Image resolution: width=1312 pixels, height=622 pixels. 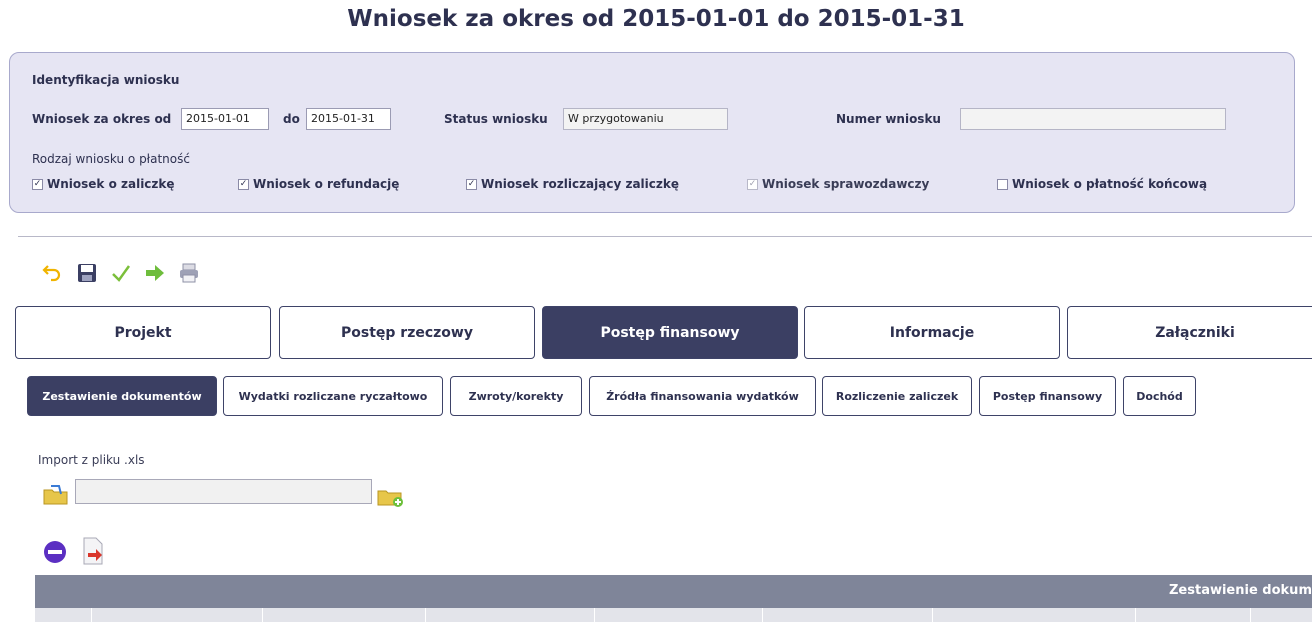 What do you see at coordinates (846, 184) in the screenshot?
I see `checkbox-label: Wniosek sprawozdawczy` at bounding box center [846, 184].